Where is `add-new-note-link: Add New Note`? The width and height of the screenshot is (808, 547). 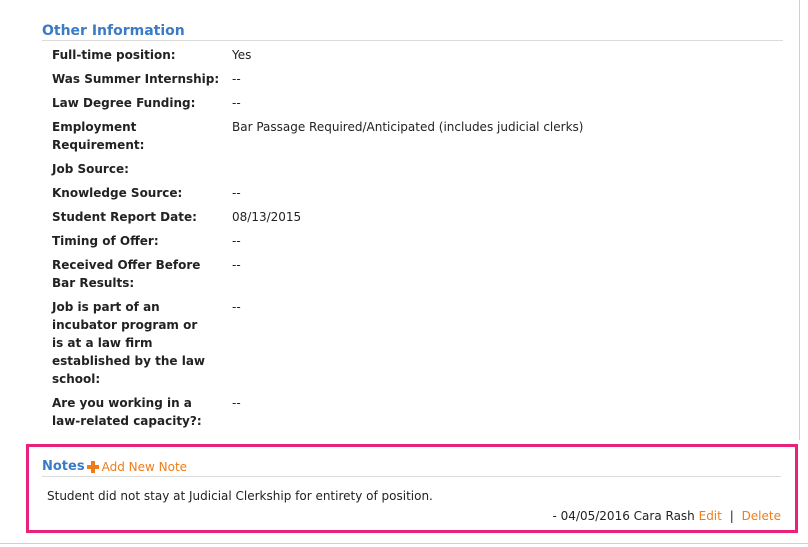
add-new-note-link: Add New Note is located at coordinates (144, 467).